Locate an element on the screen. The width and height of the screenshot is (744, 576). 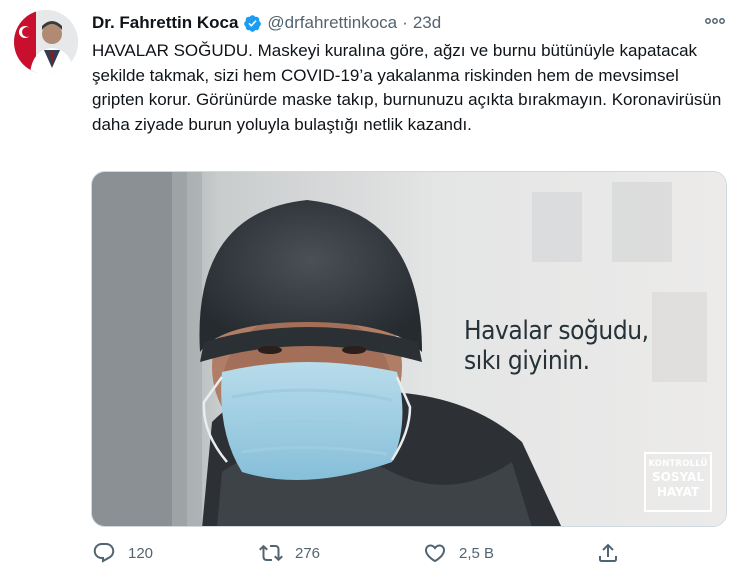
avatar is located at coordinates (46, 42).